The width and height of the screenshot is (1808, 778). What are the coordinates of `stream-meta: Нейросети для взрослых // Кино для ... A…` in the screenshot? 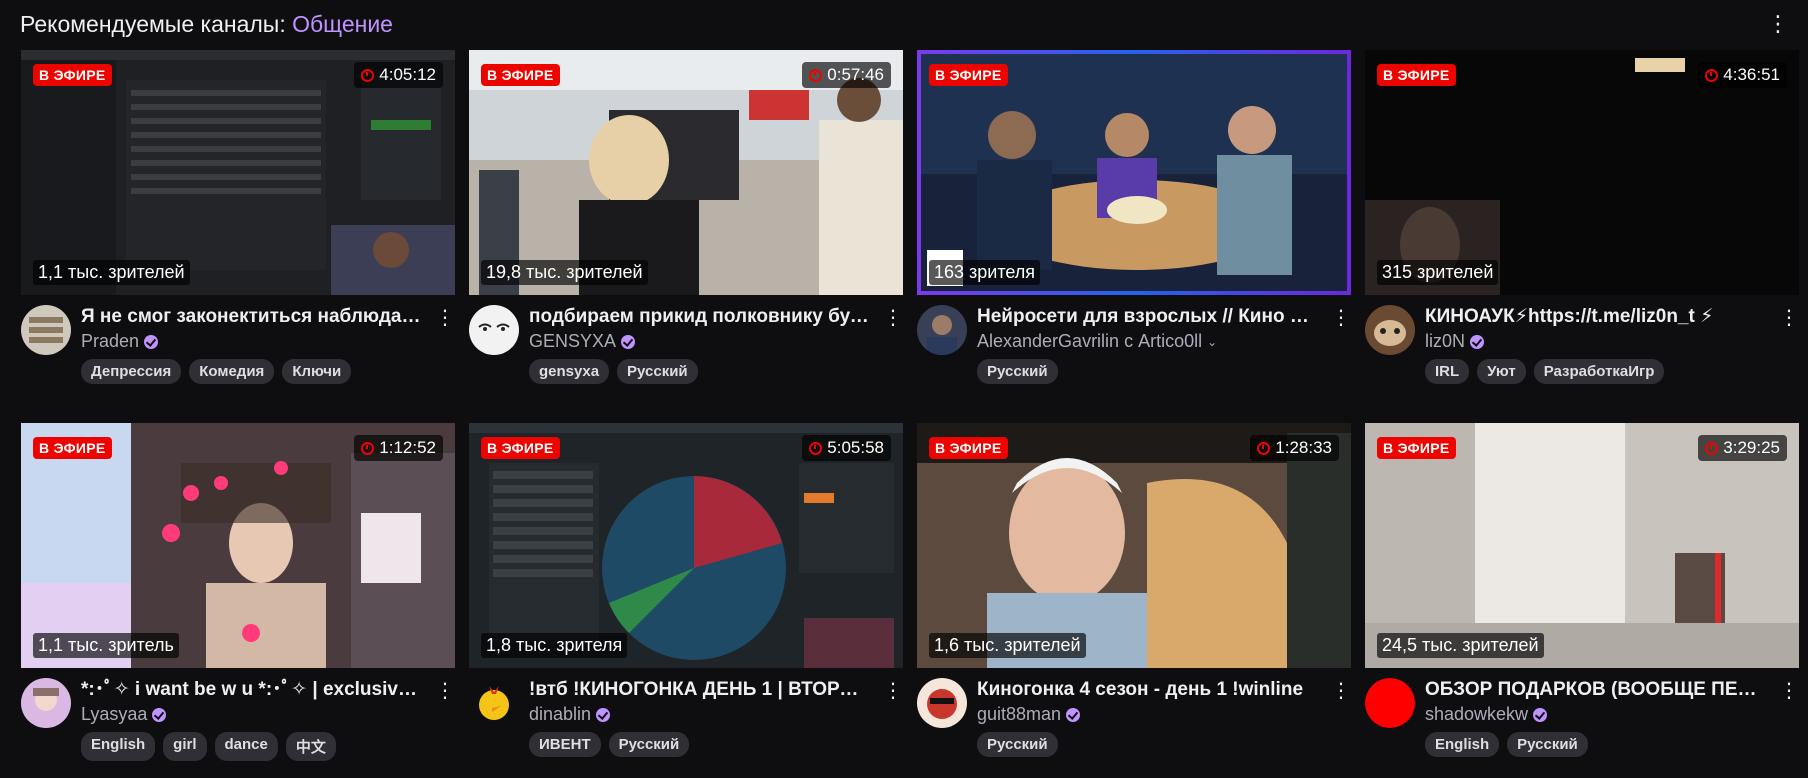 It's located at (1134, 350).